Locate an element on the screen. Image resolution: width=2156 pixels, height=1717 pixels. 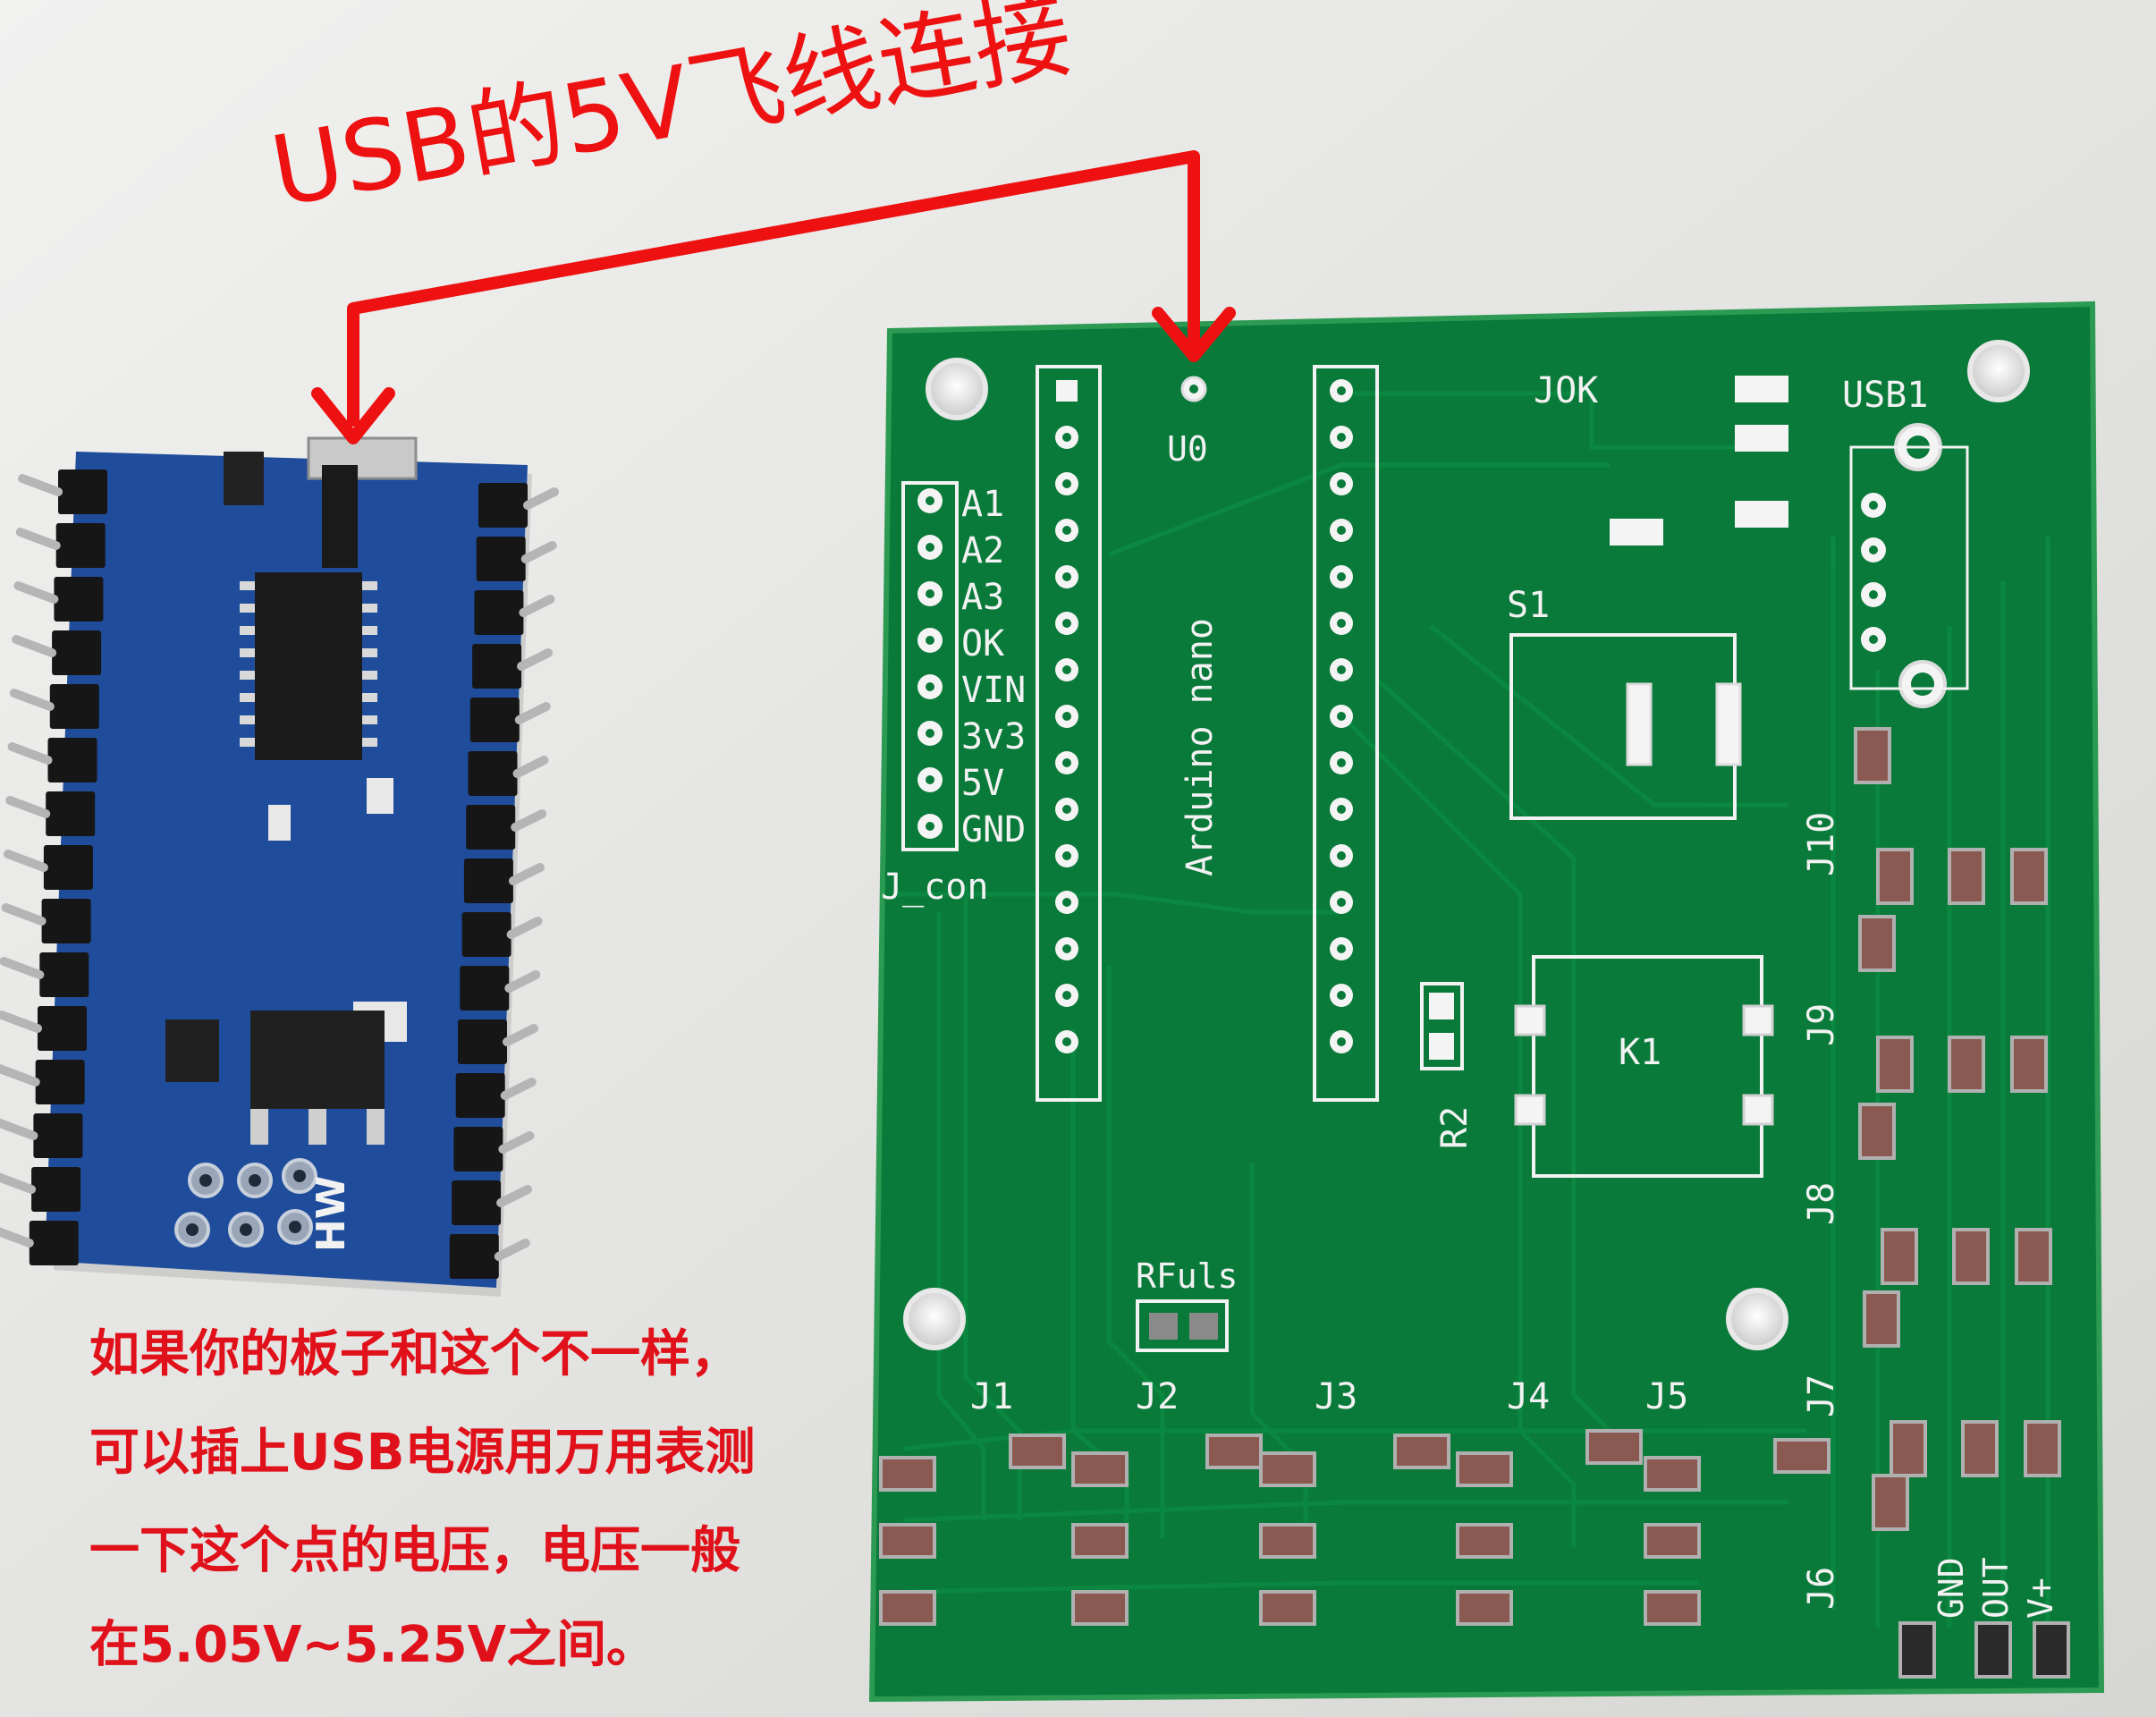
header-pin-label-a2: A2 is located at coordinates (983, 551).